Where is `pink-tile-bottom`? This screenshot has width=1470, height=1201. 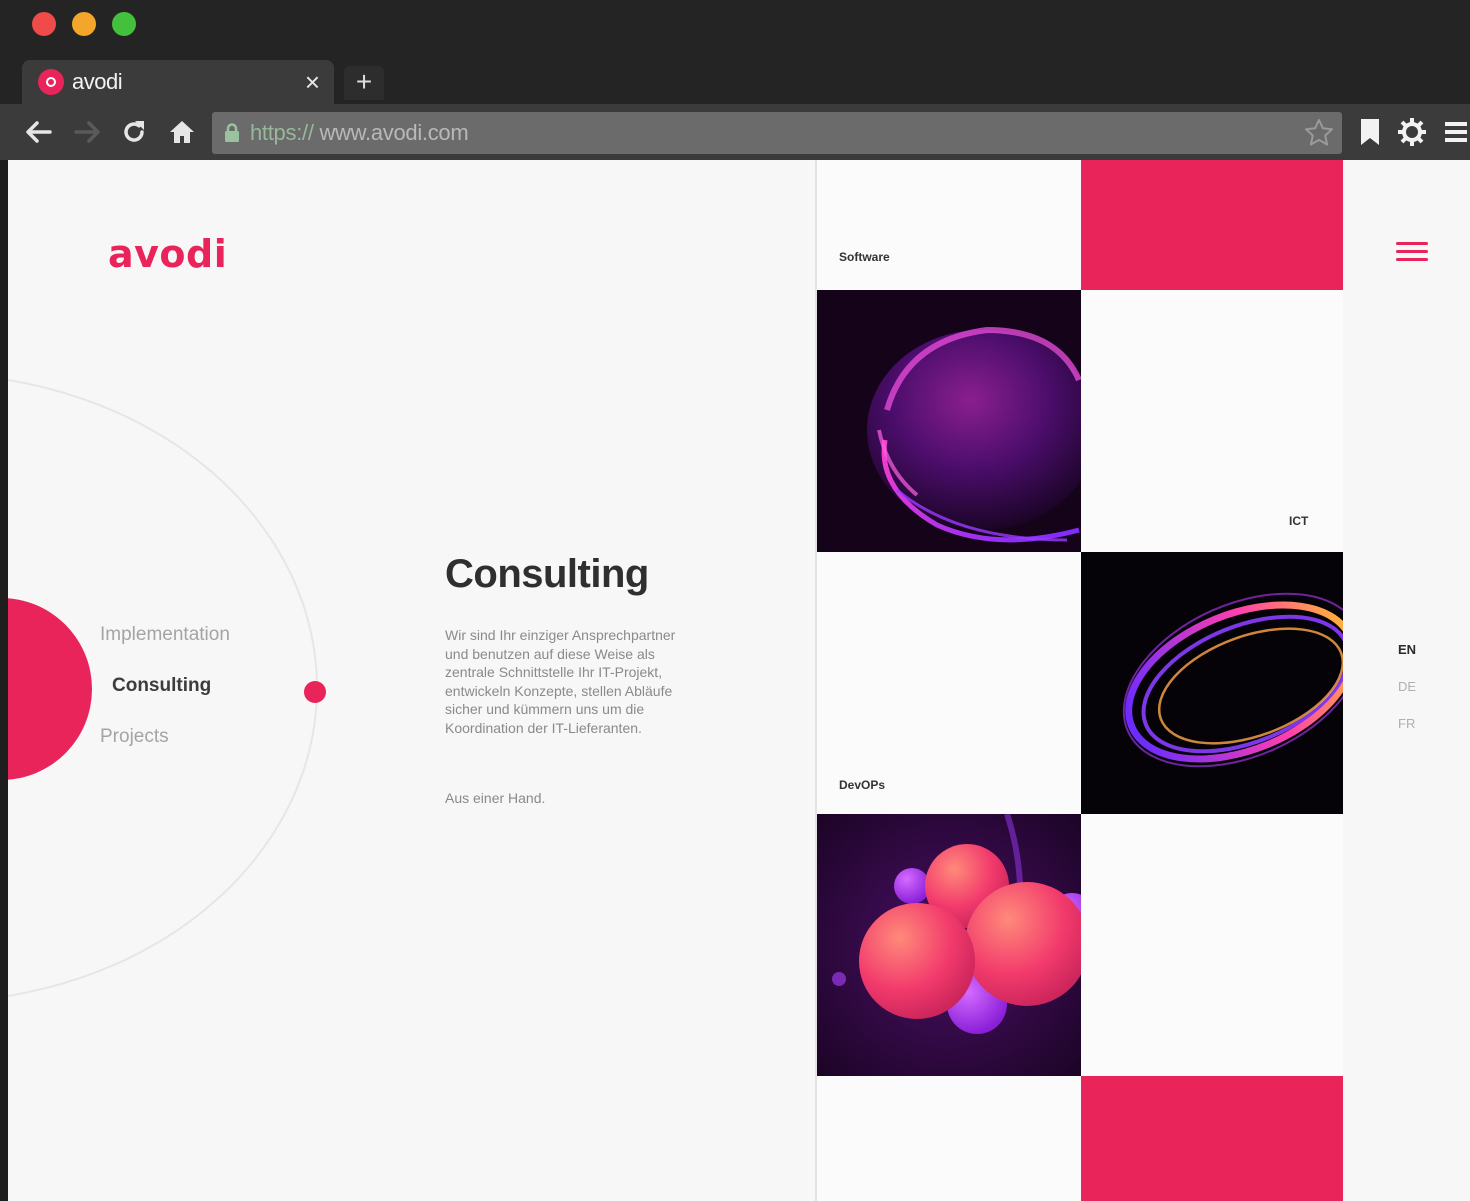 pink-tile-bottom is located at coordinates (1212, 1138).